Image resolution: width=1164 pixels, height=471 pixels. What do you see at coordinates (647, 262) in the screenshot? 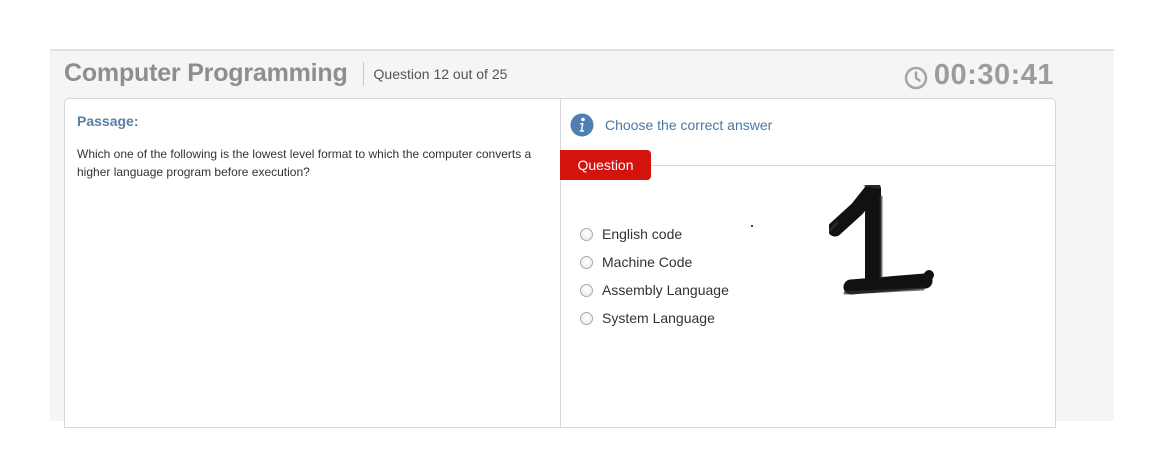
I see `option-label: Machine Code` at bounding box center [647, 262].